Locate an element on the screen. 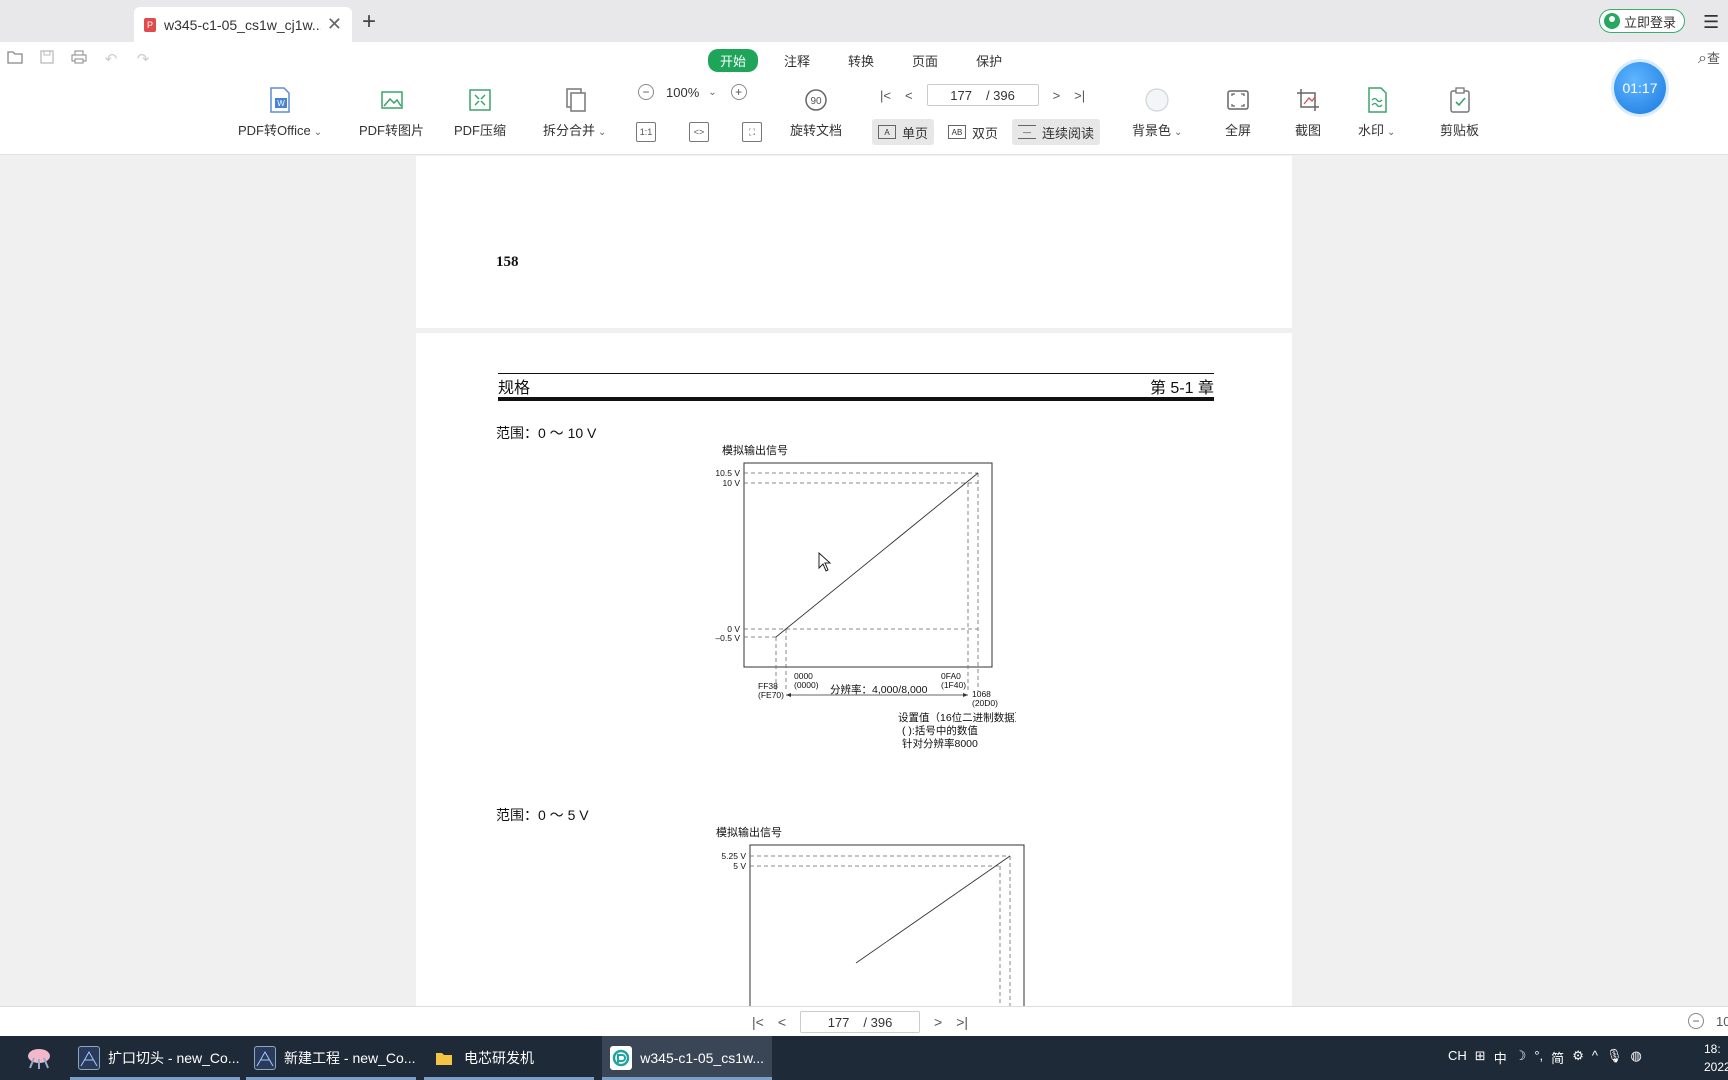 This screenshot has height=1080, width=1728. punctuation-icon: °, is located at coordinates (1538, 1057).